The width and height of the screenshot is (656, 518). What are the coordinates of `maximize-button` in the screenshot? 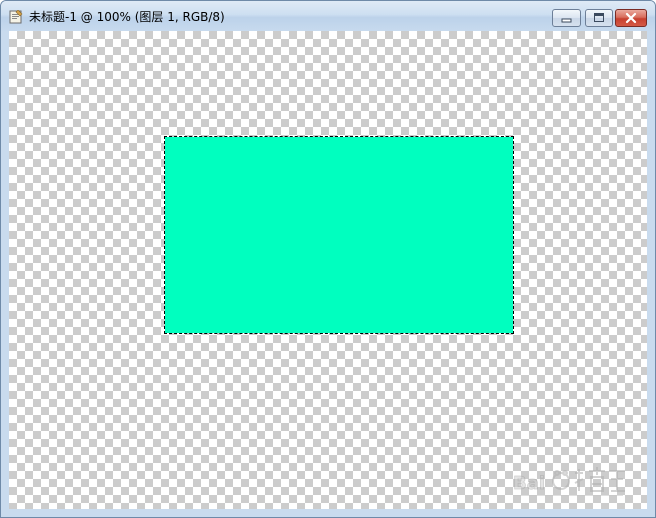 It's located at (599, 18).